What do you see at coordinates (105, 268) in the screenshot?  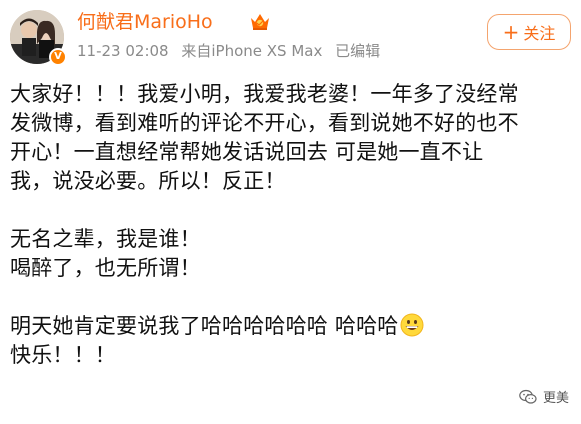 I see `post-line: 喝醉了，也无所谓！` at bounding box center [105, 268].